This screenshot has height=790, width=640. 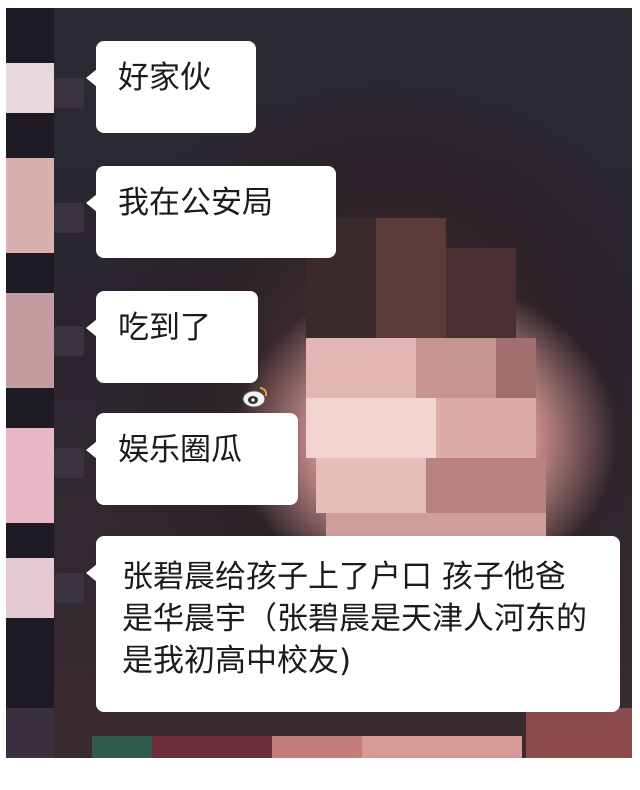 I want to click on message-text: 张碧晨给孩子上了户口 孩子他爸是华晨宇（张碧晨是天津人河东的 是我初高中校友), so click(x=354, y=619).